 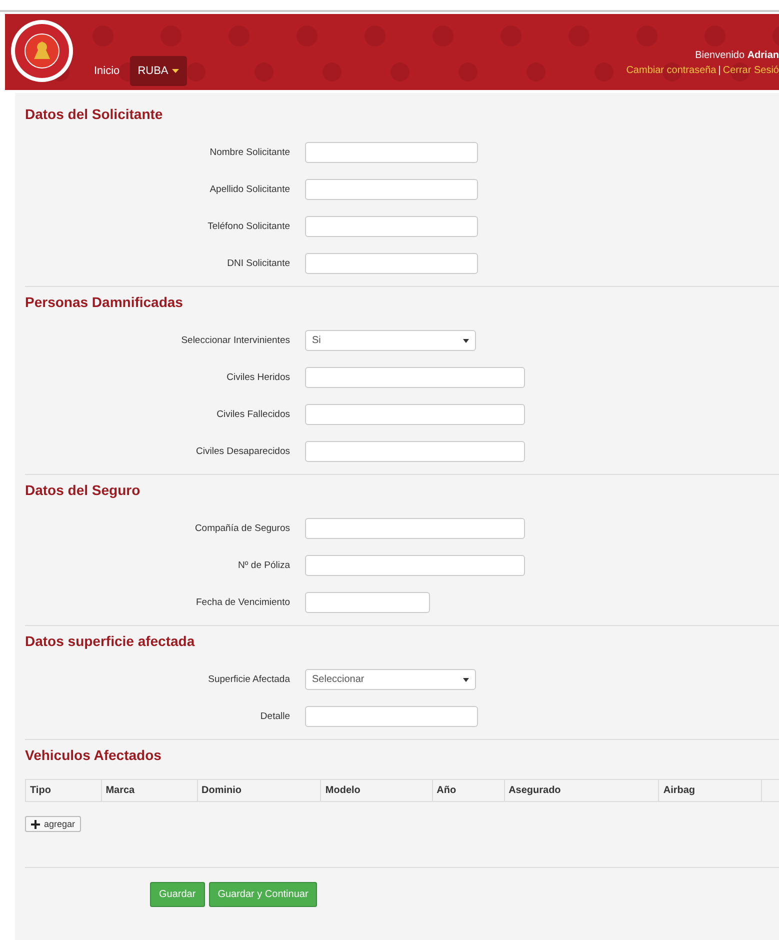 What do you see at coordinates (149, 791) in the screenshot?
I see `column-header: Marca` at bounding box center [149, 791].